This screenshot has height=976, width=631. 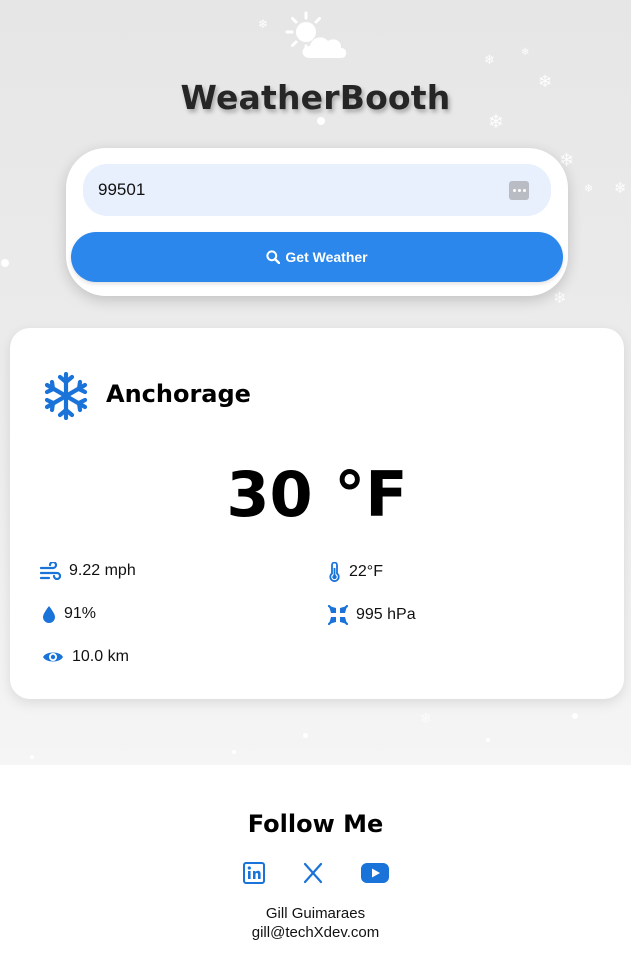 What do you see at coordinates (338, 615) in the screenshot?
I see `compress-icon` at bounding box center [338, 615].